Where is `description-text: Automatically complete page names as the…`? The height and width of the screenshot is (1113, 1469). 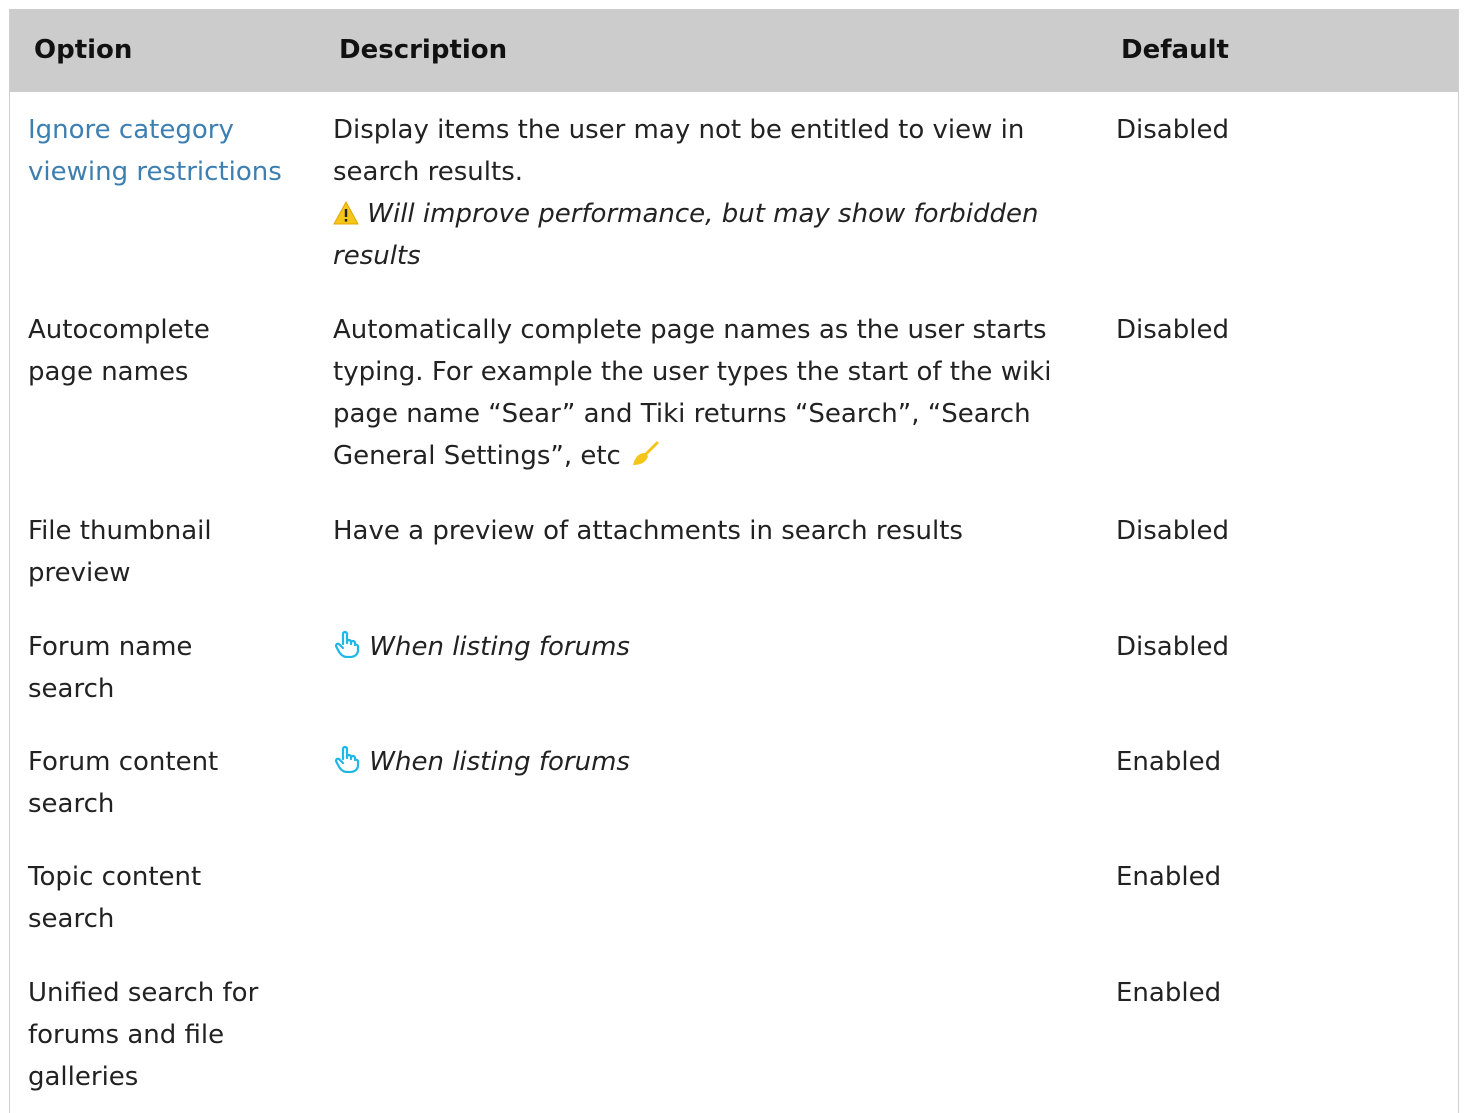
description-text: Automatically complete page names as the… is located at coordinates (692, 393).